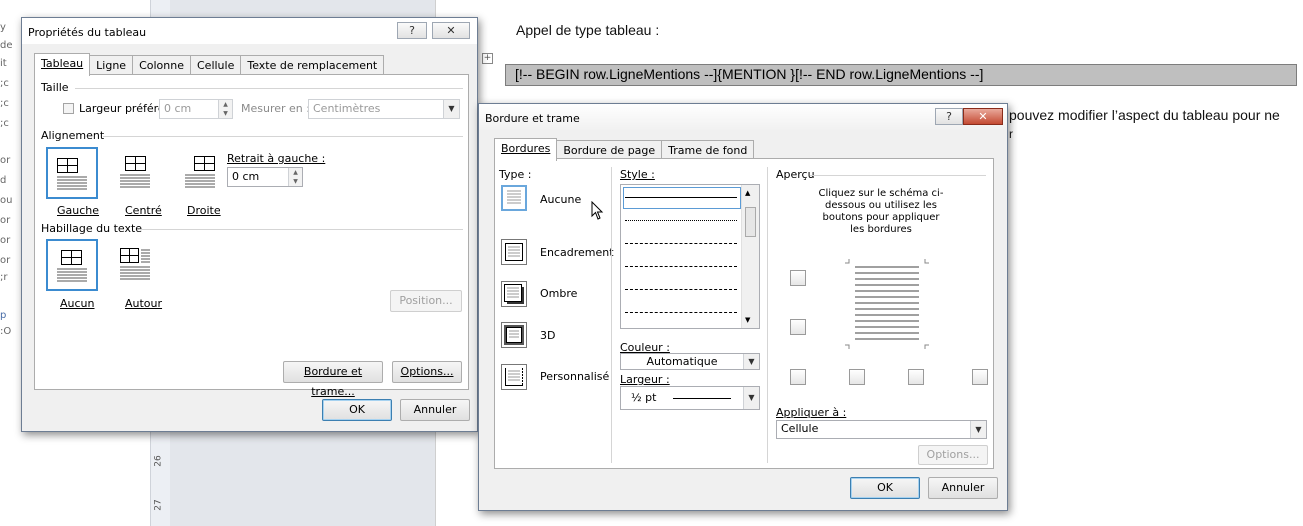 Image resolution: width=1303 pixels, height=526 pixels. What do you see at coordinates (312, 65) in the screenshot?
I see `tab-texte-remplacement: Texte de remplacement` at bounding box center [312, 65].